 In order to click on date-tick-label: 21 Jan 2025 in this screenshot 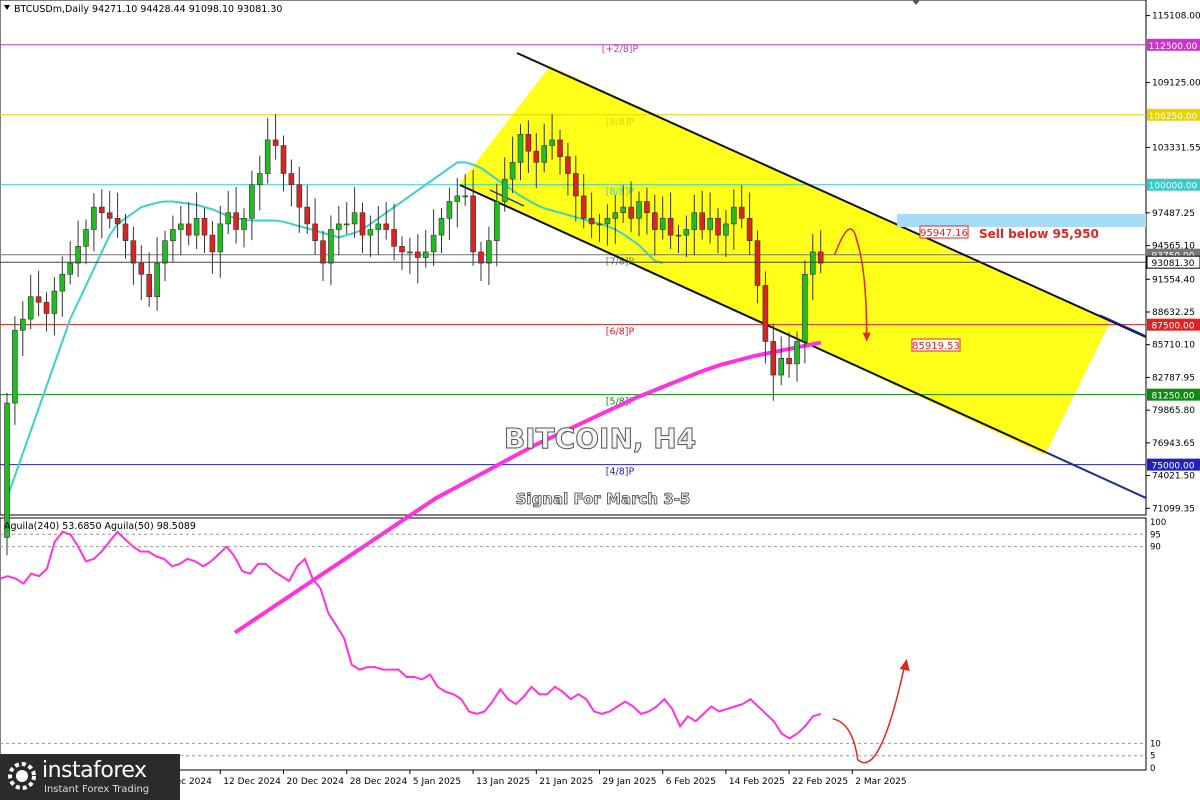, I will do `click(566, 782)`.